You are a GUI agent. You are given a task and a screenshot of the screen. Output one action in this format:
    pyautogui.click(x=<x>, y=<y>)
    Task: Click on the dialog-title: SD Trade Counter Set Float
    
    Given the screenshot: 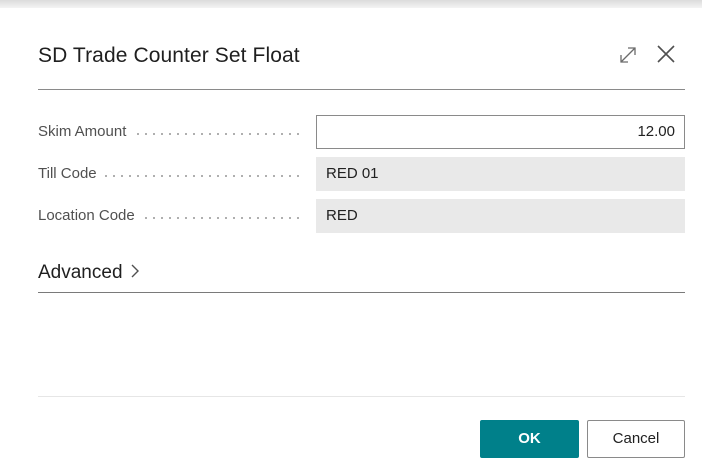 What is the action you would take?
    pyautogui.click(x=169, y=55)
    